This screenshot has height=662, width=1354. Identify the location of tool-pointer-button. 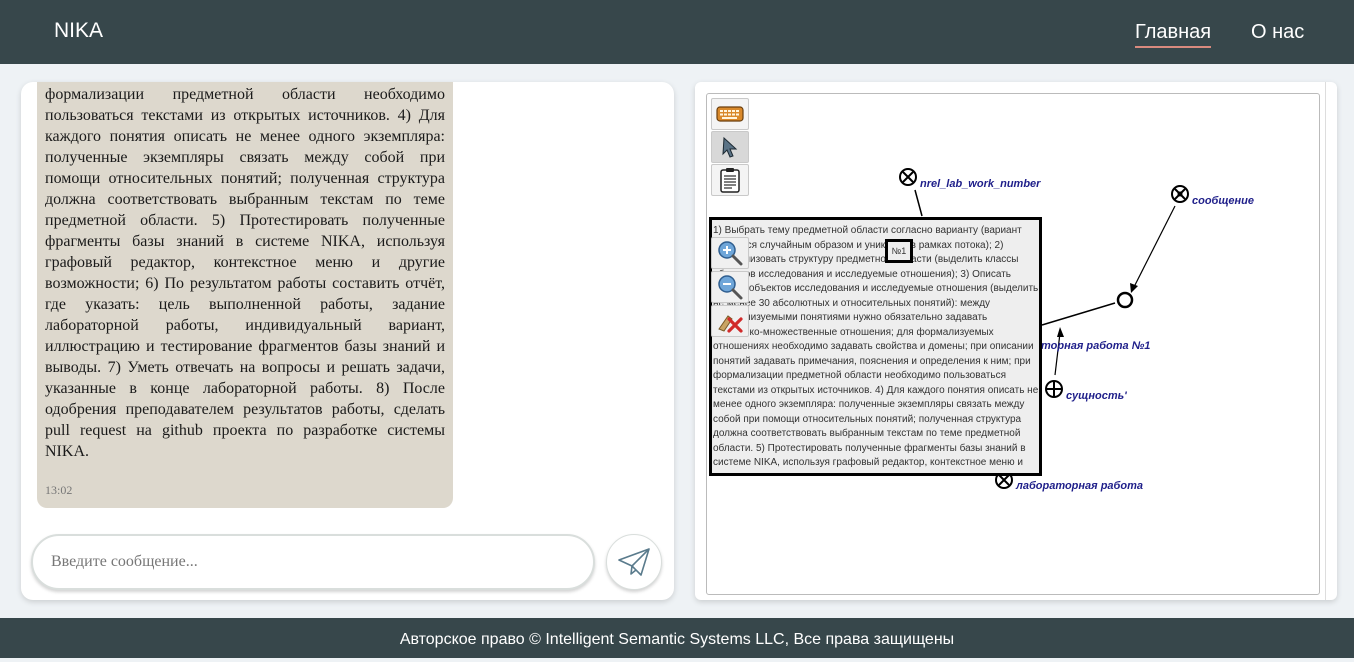
(730, 147).